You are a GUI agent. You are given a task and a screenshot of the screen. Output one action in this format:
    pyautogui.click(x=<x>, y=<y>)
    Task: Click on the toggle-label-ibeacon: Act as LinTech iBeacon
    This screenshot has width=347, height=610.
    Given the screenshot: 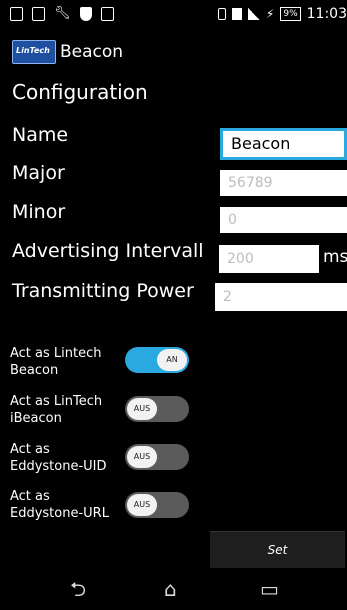 What is the action you would take?
    pyautogui.click(x=56, y=410)
    